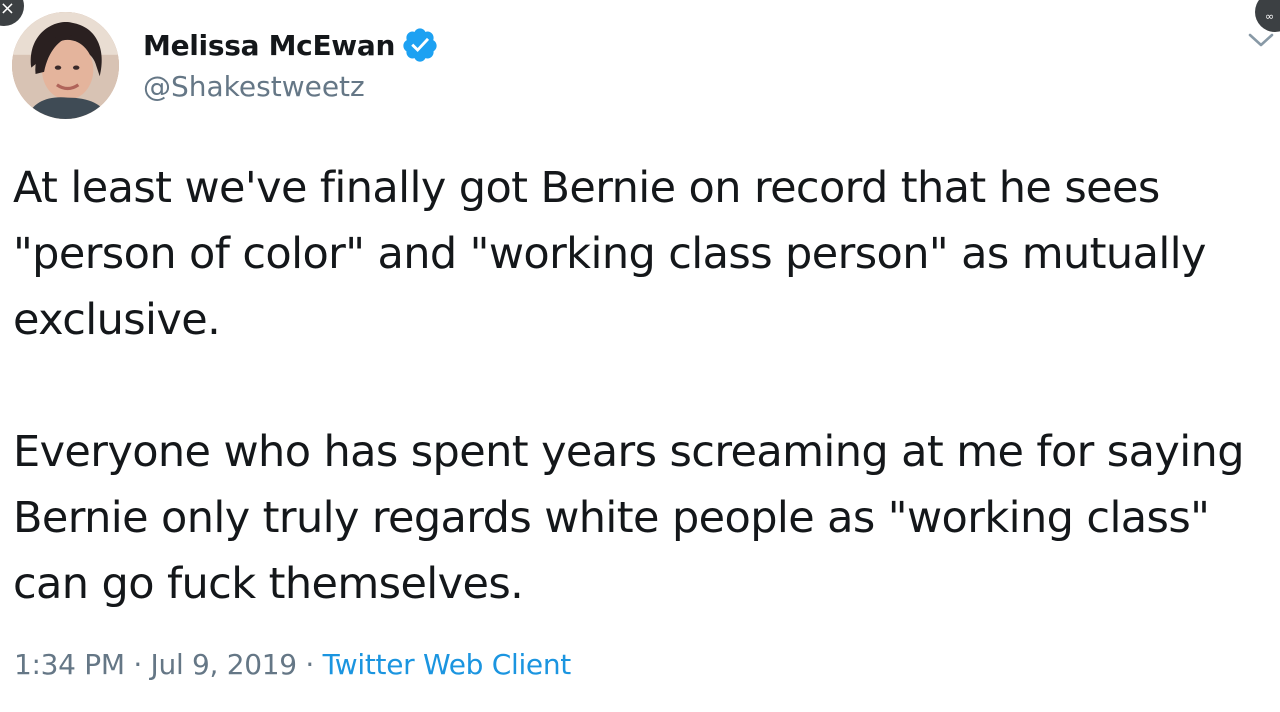 The width and height of the screenshot is (1280, 712). What do you see at coordinates (420, 45) in the screenshot?
I see `verified-badge-icon` at bounding box center [420, 45].